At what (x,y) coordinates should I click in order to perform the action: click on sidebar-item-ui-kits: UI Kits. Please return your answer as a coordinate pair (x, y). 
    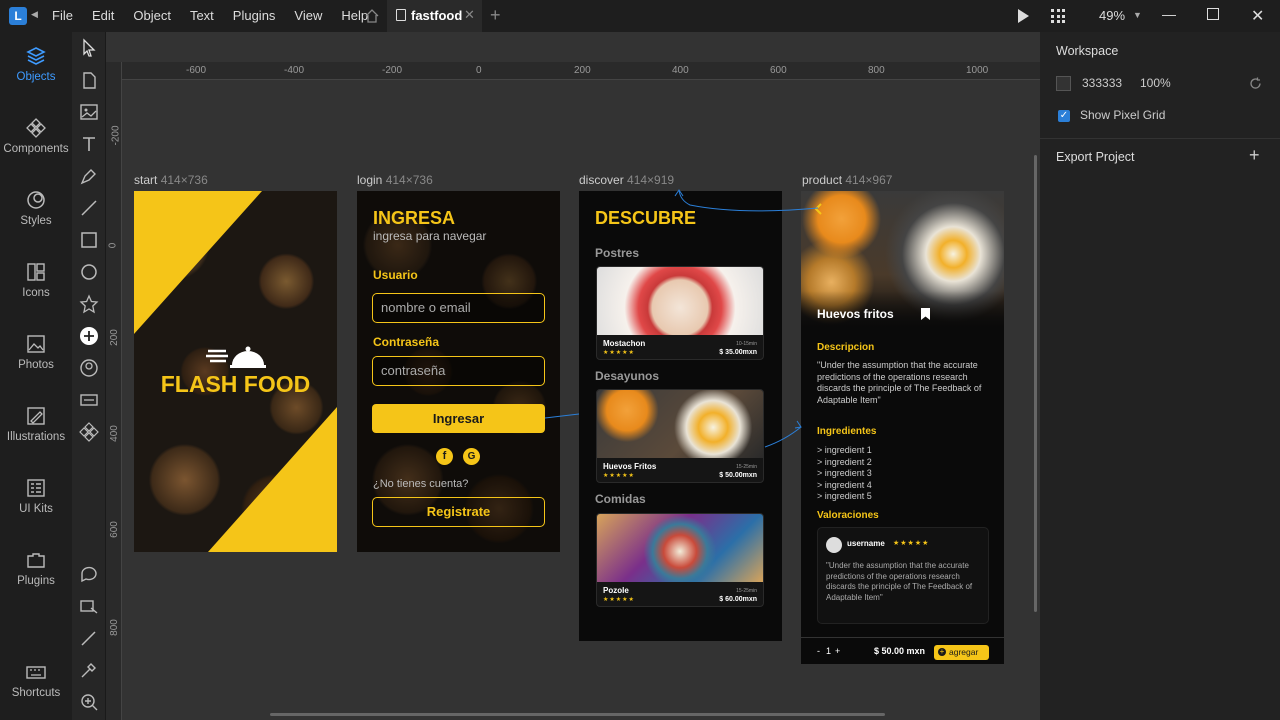
    Looking at the image, I should click on (36, 496).